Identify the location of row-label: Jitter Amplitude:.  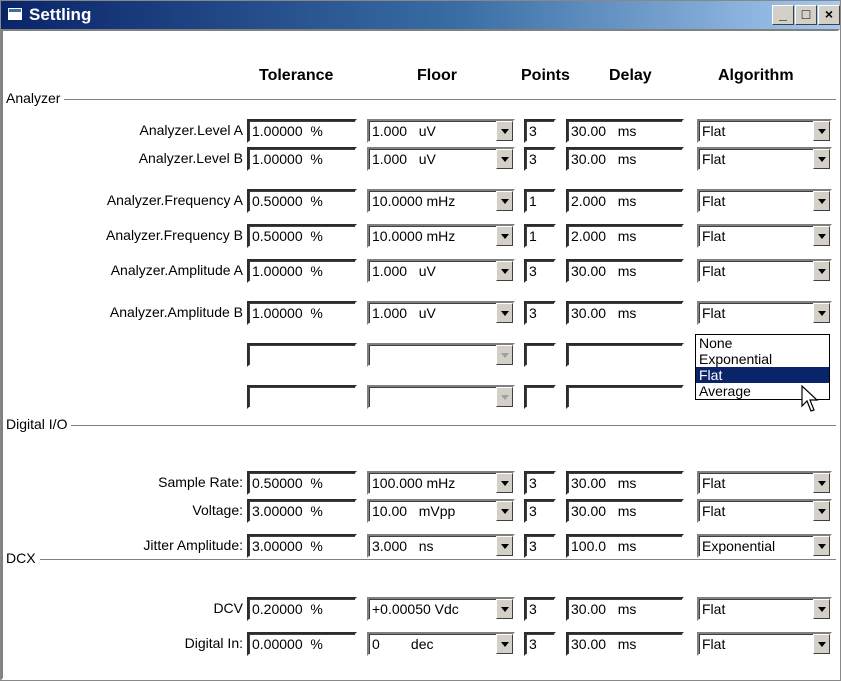
(193, 545).